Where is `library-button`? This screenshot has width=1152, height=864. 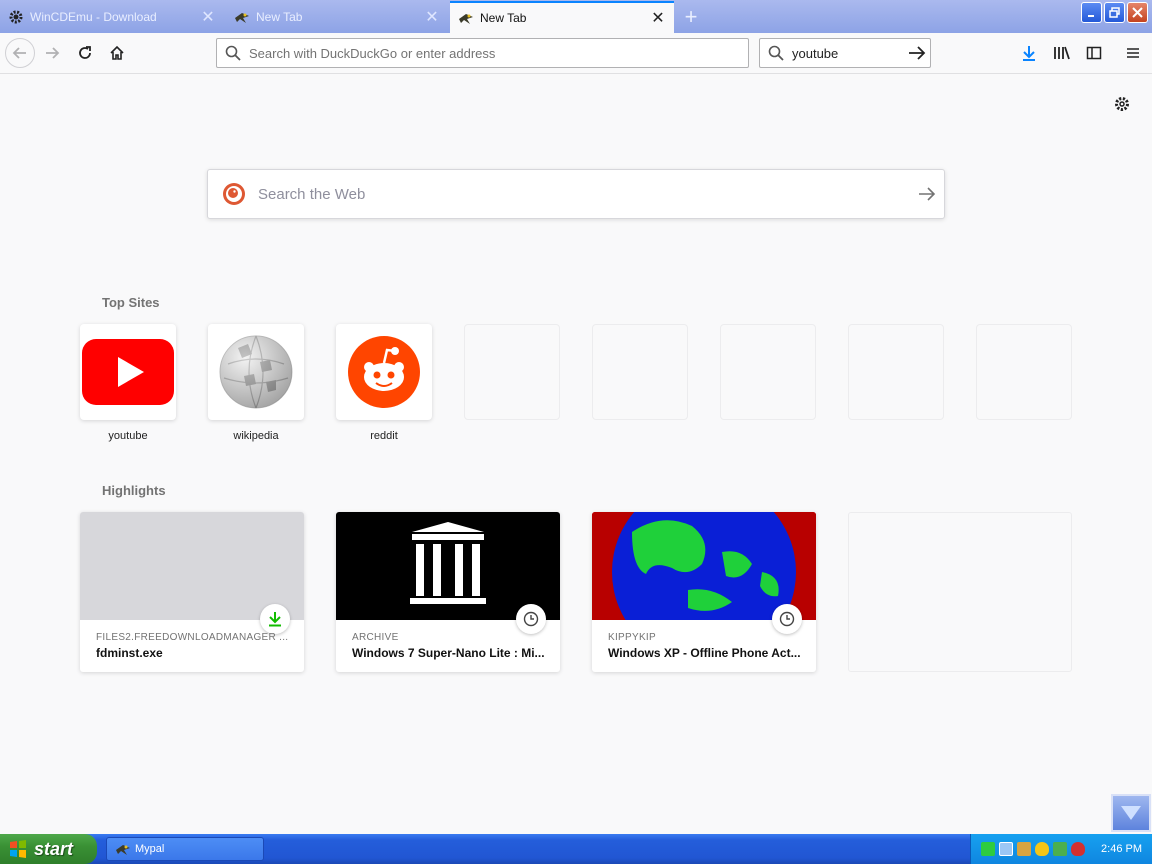
library-button is located at coordinates (1062, 53).